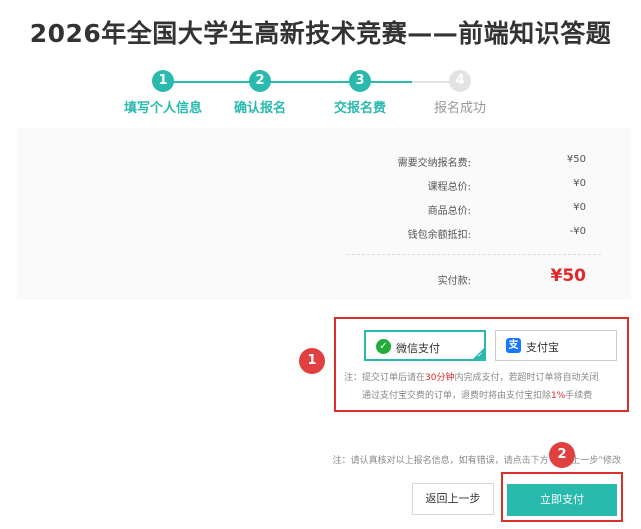  Describe the element at coordinates (418, 348) in the screenshot. I see `wechat-pay-label: 微信支付` at that location.